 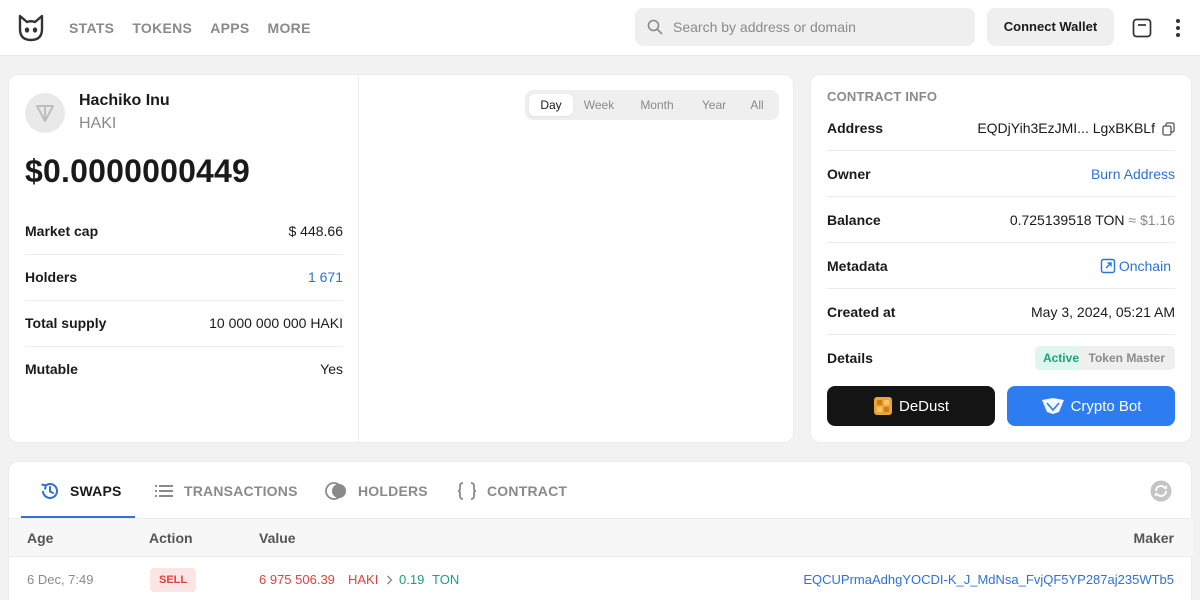 I want to click on token-symbol: HAKI, so click(x=98, y=123).